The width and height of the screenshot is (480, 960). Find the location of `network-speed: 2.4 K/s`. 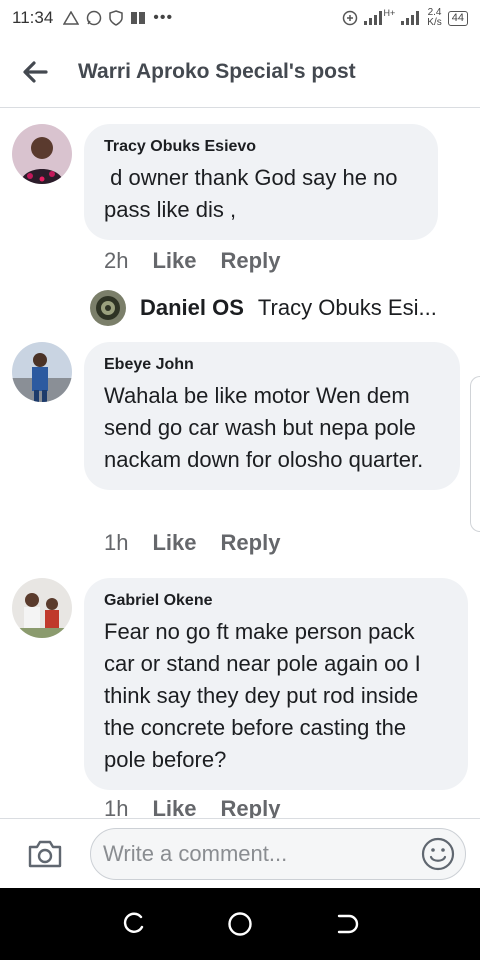

network-speed: 2.4 K/s is located at coordinates (434, 17).